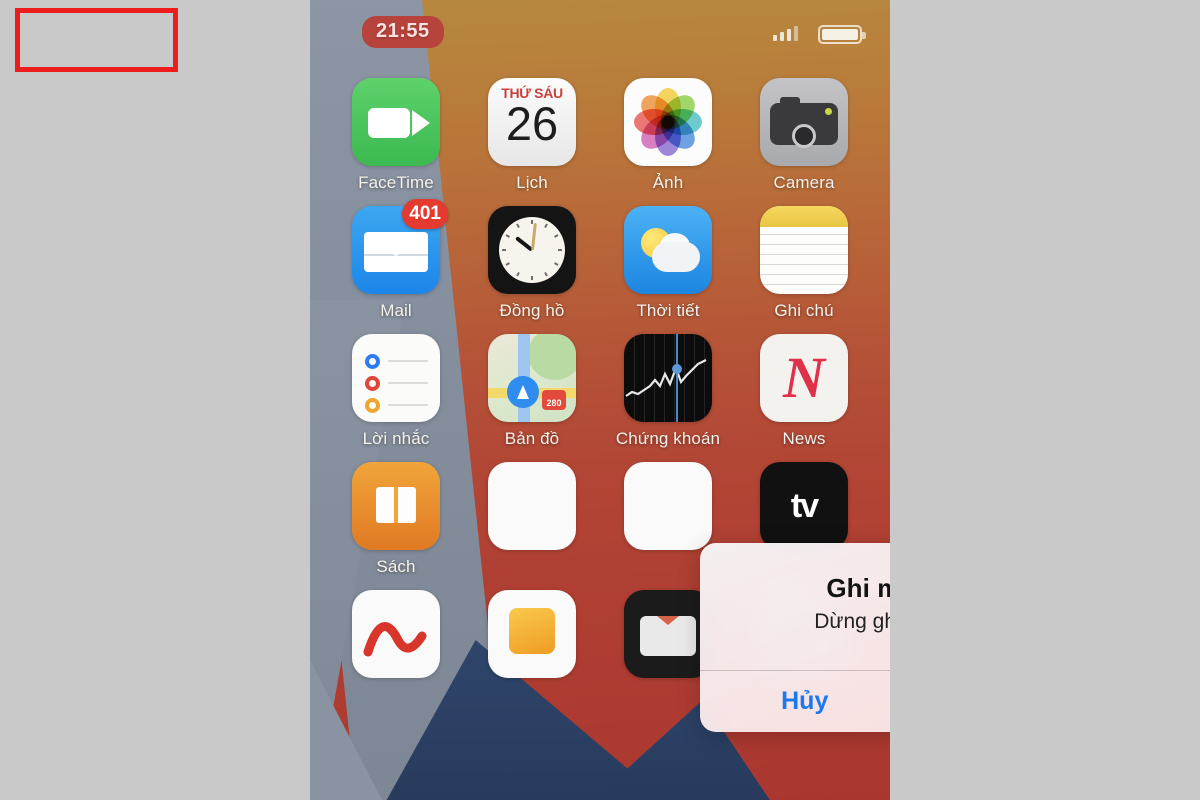 This screenshot has height=800, width=1200. What do you see at coordinates (668, 250) in the screenshot?
I see `weather-icon` at bounding box center [668, 250].